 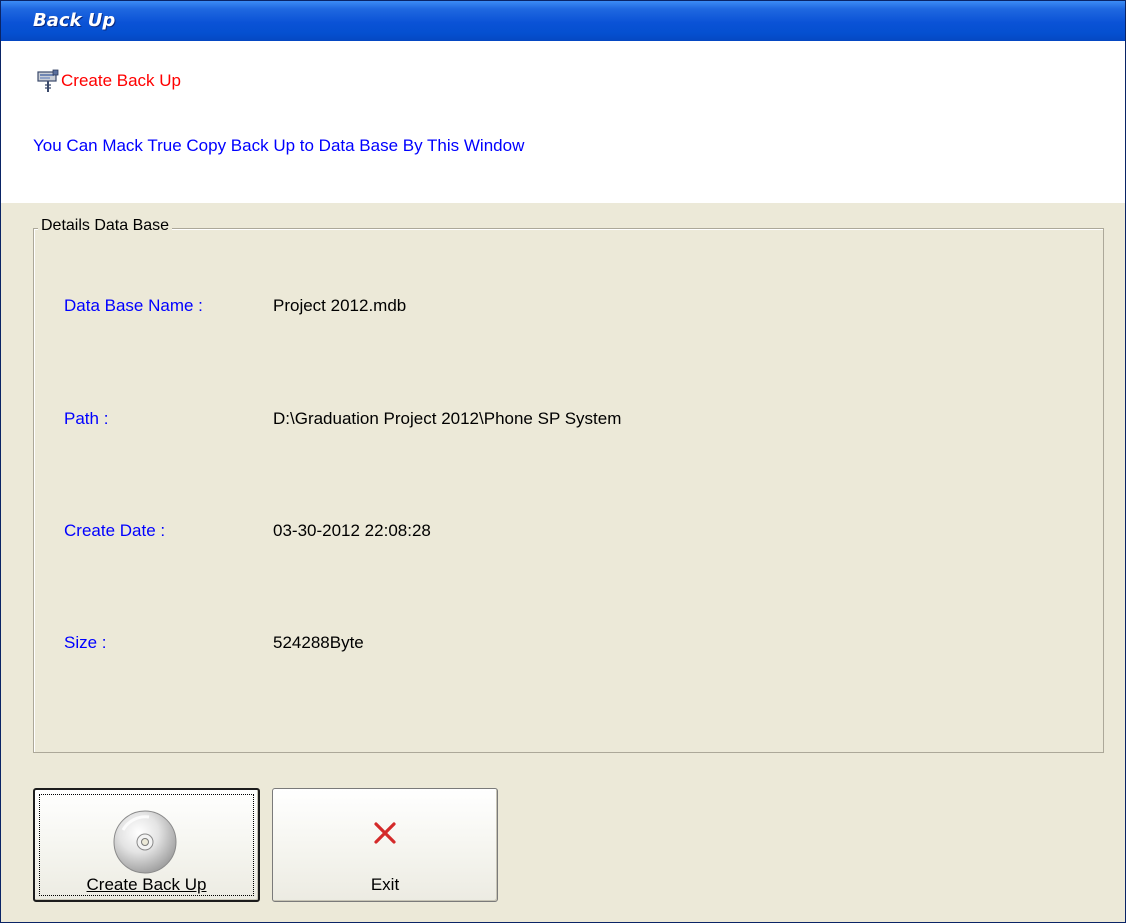 I want to click on create-backup-label: Create Back Up, so click(x=146, y=884).